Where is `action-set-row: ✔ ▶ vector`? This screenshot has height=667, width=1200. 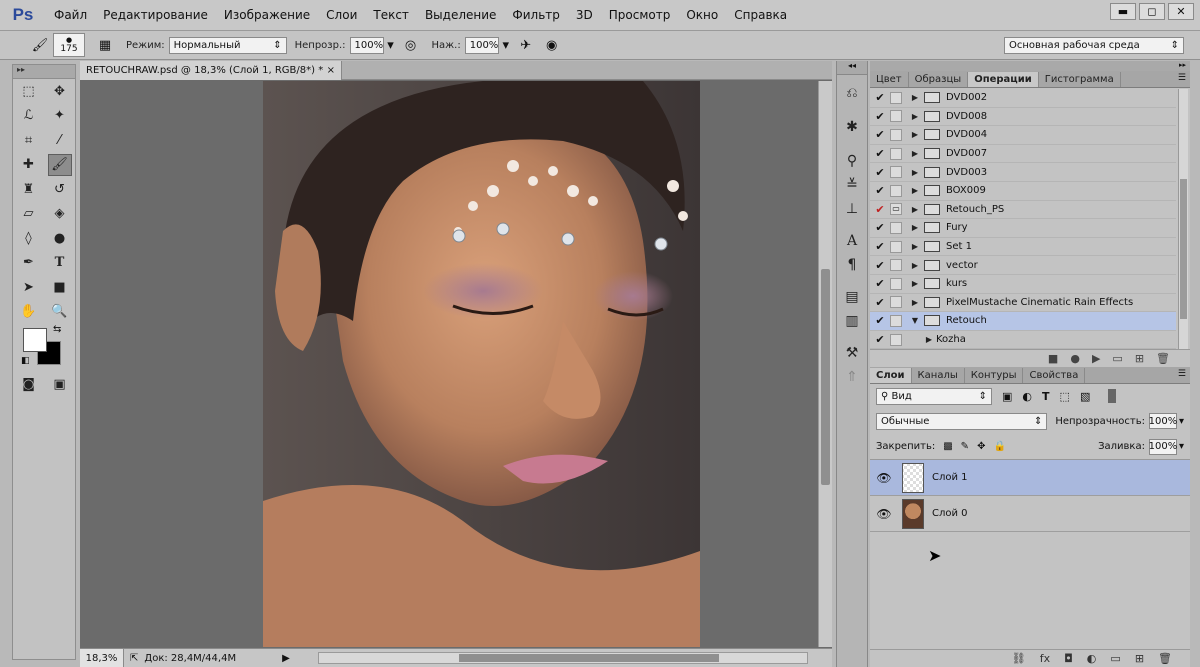
action-set-row: ✔ ▶ vector is located at coordinates (1023, 265).